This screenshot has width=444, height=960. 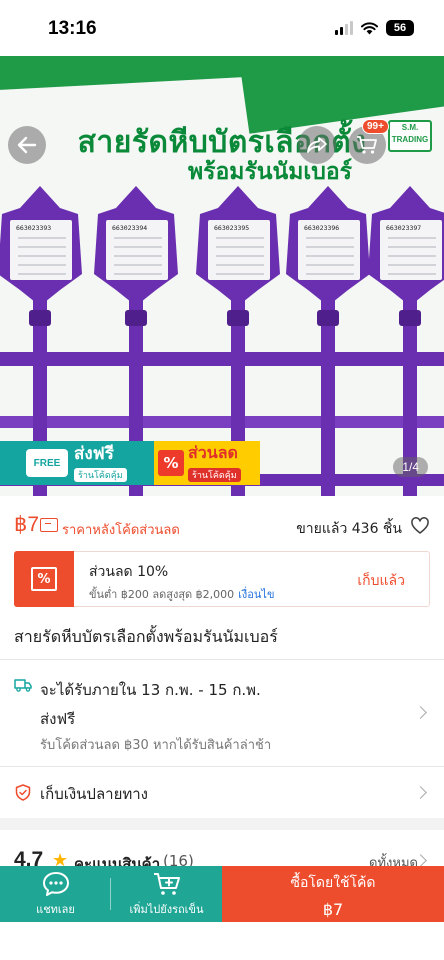 What do you see at coordinates (100, 474) in the screenshot?
I see `free-shipping-sub: ร้านโค้ดคุ้ม` at bounding box center [100, 474].